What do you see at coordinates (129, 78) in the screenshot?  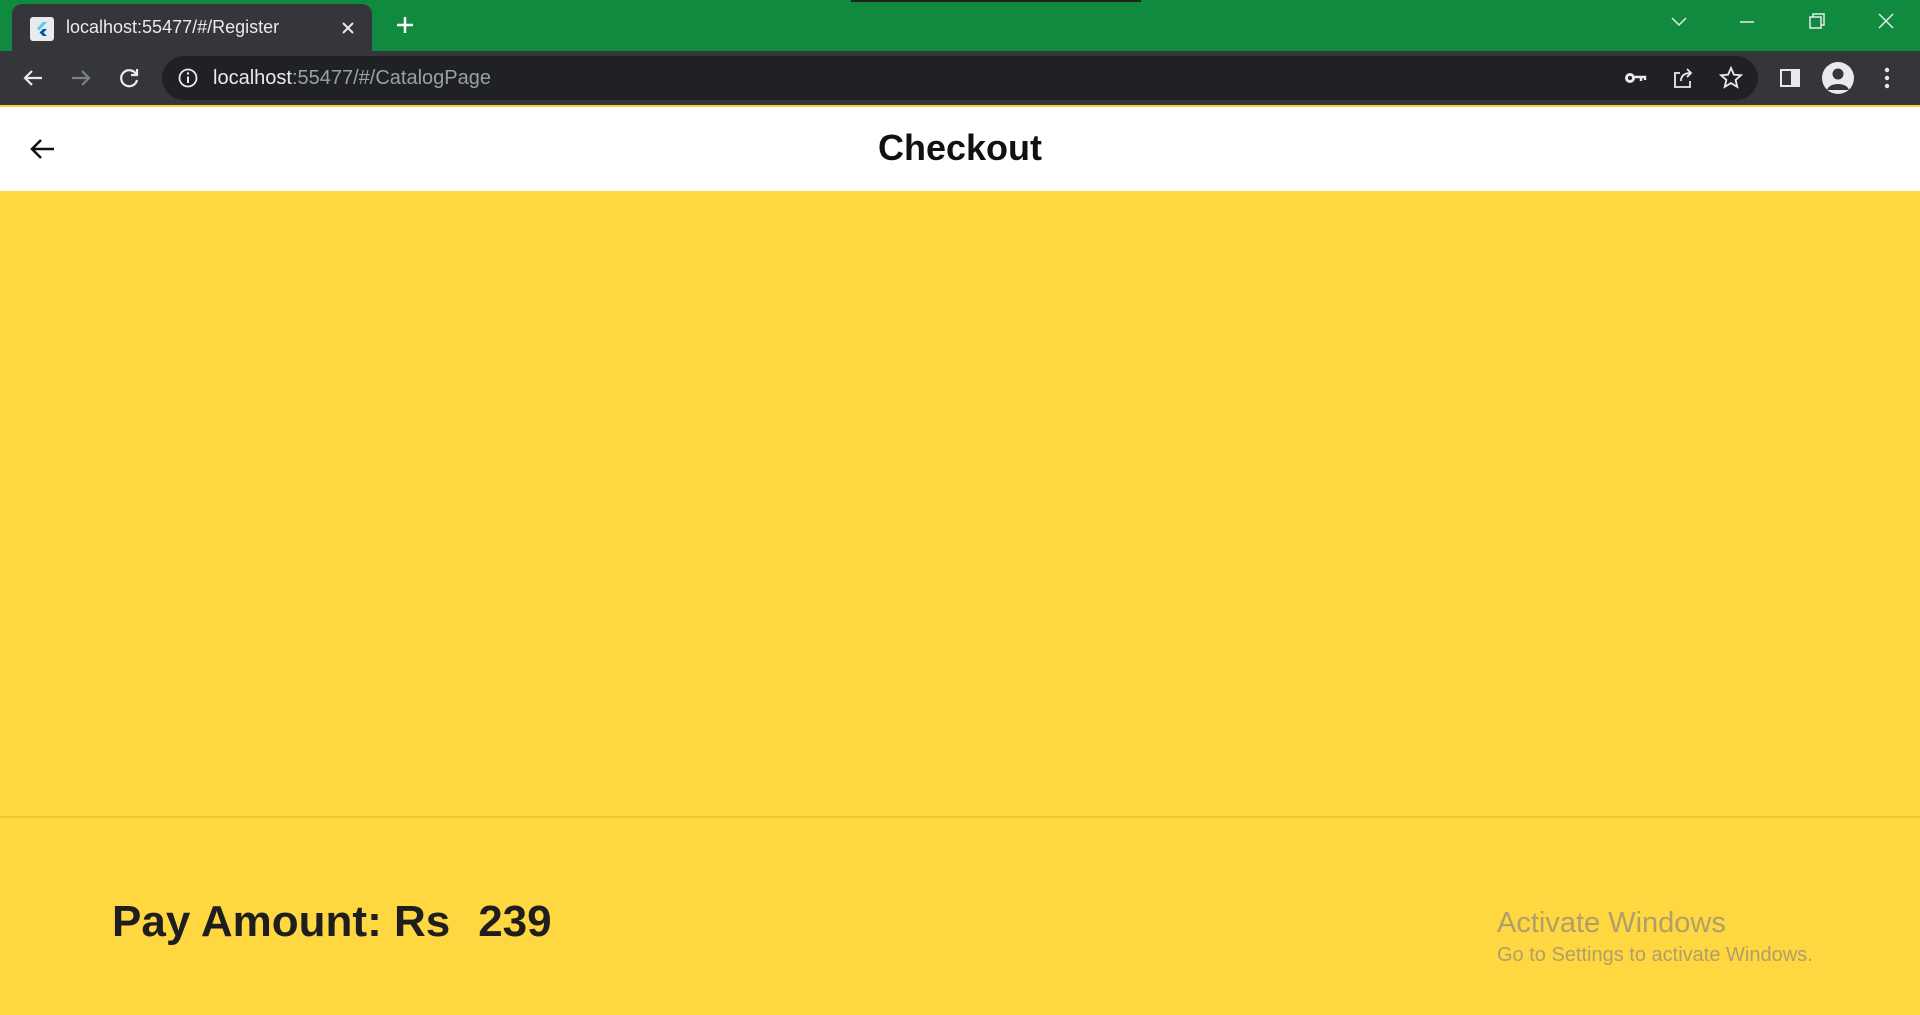 I see `reload-icon` at bounding box center [129, 78].